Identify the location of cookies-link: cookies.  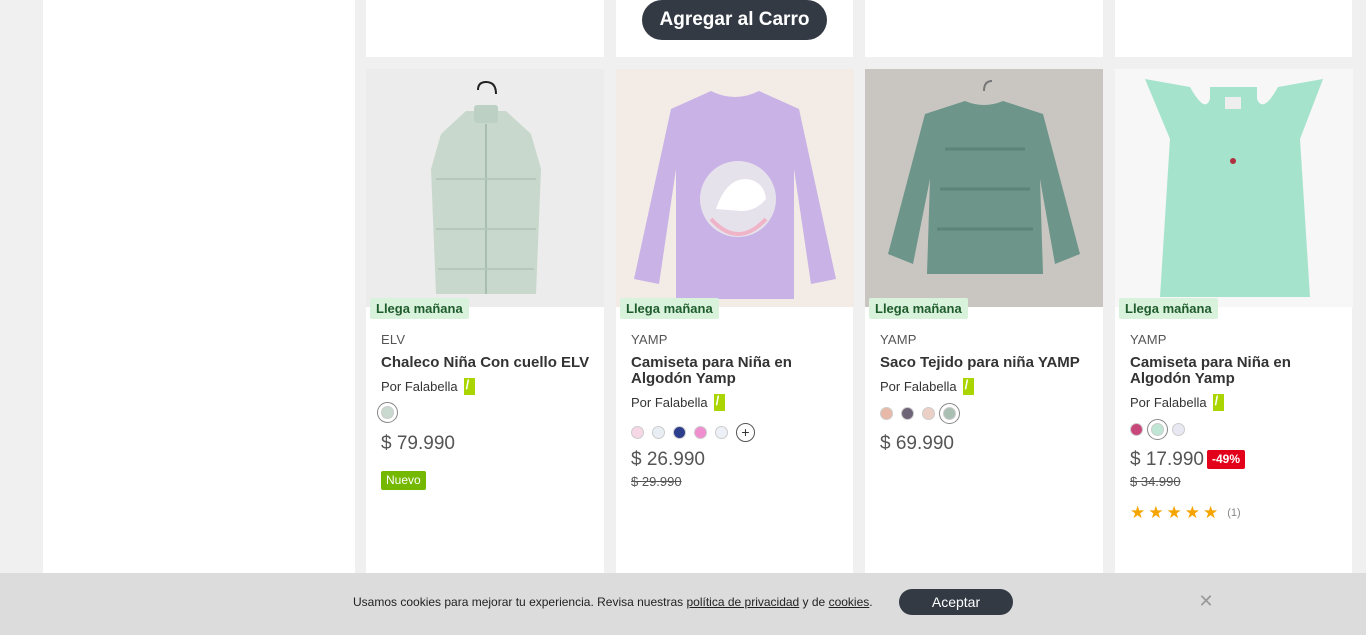
(849, 602).